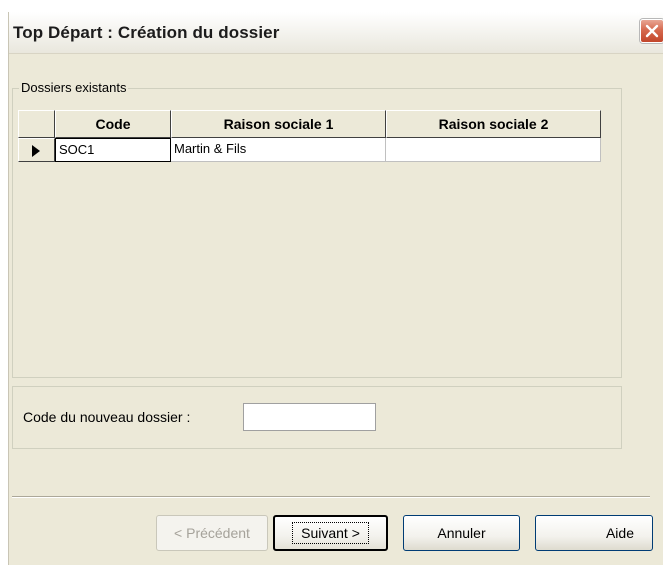 This screenshot has height=565, width=663. I want to click on button-separator, so click(331, 497).